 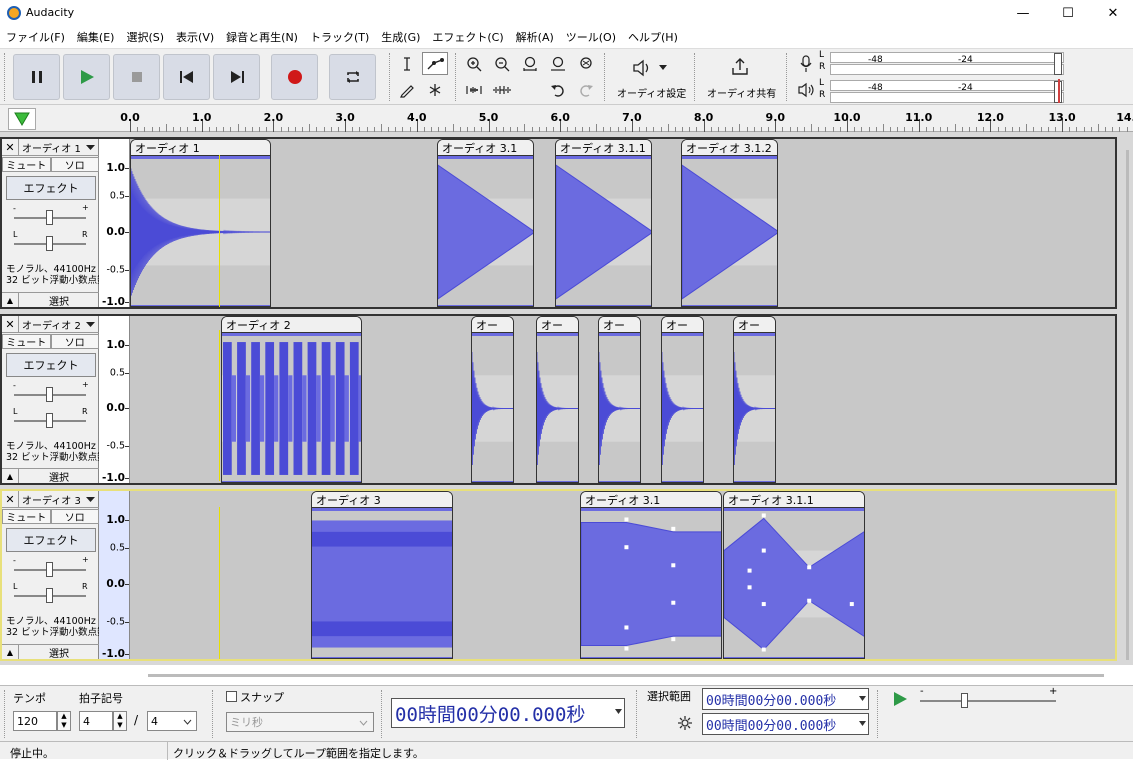 What do you see at coordinates (474, 63) in the screenshot?
I see `zoom-in-button` at bounding box center [474, 63].